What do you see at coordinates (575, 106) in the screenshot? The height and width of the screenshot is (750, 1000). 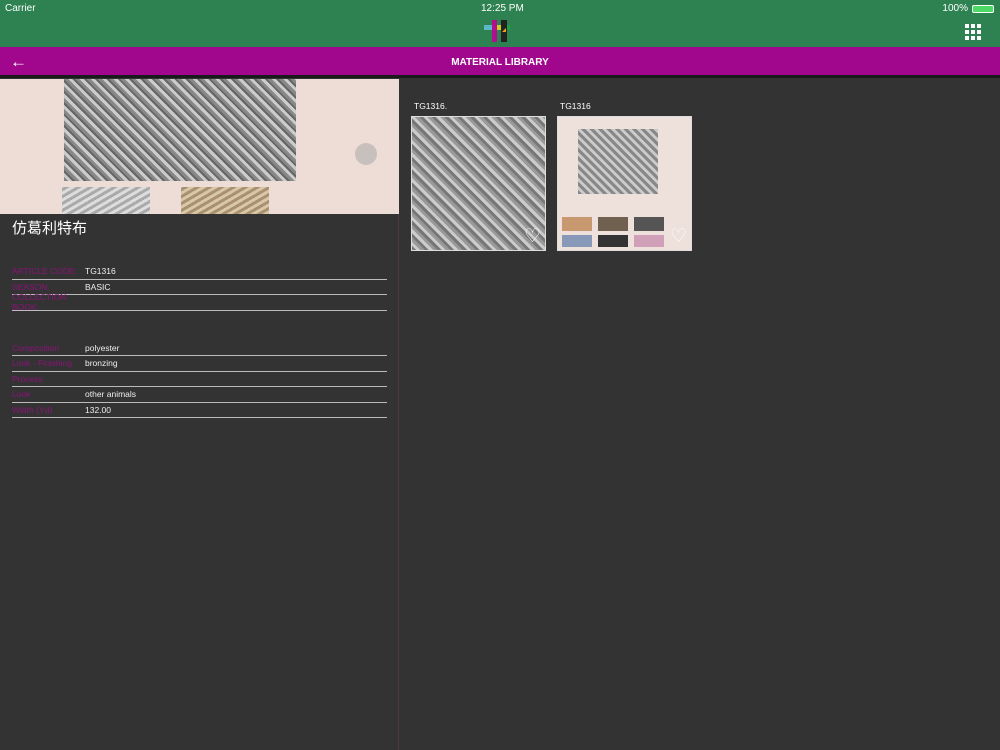 I see `card-title: TG1316` at bounding box center [575, 106].